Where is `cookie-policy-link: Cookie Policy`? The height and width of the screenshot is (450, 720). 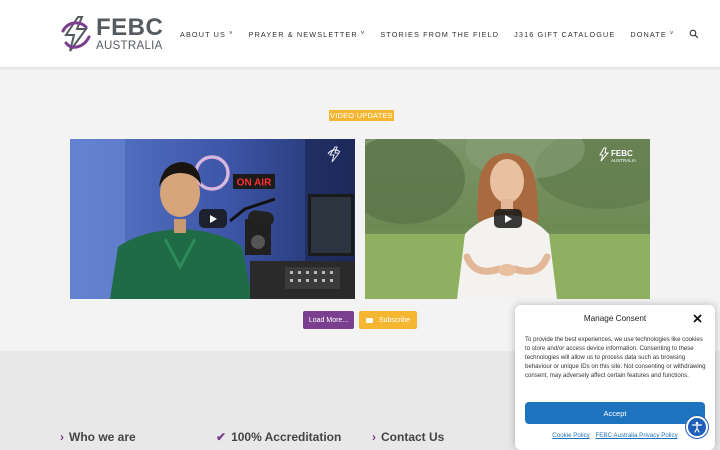
cookie-policy-link: Cookie Policy is located at coordinates (571, 435).